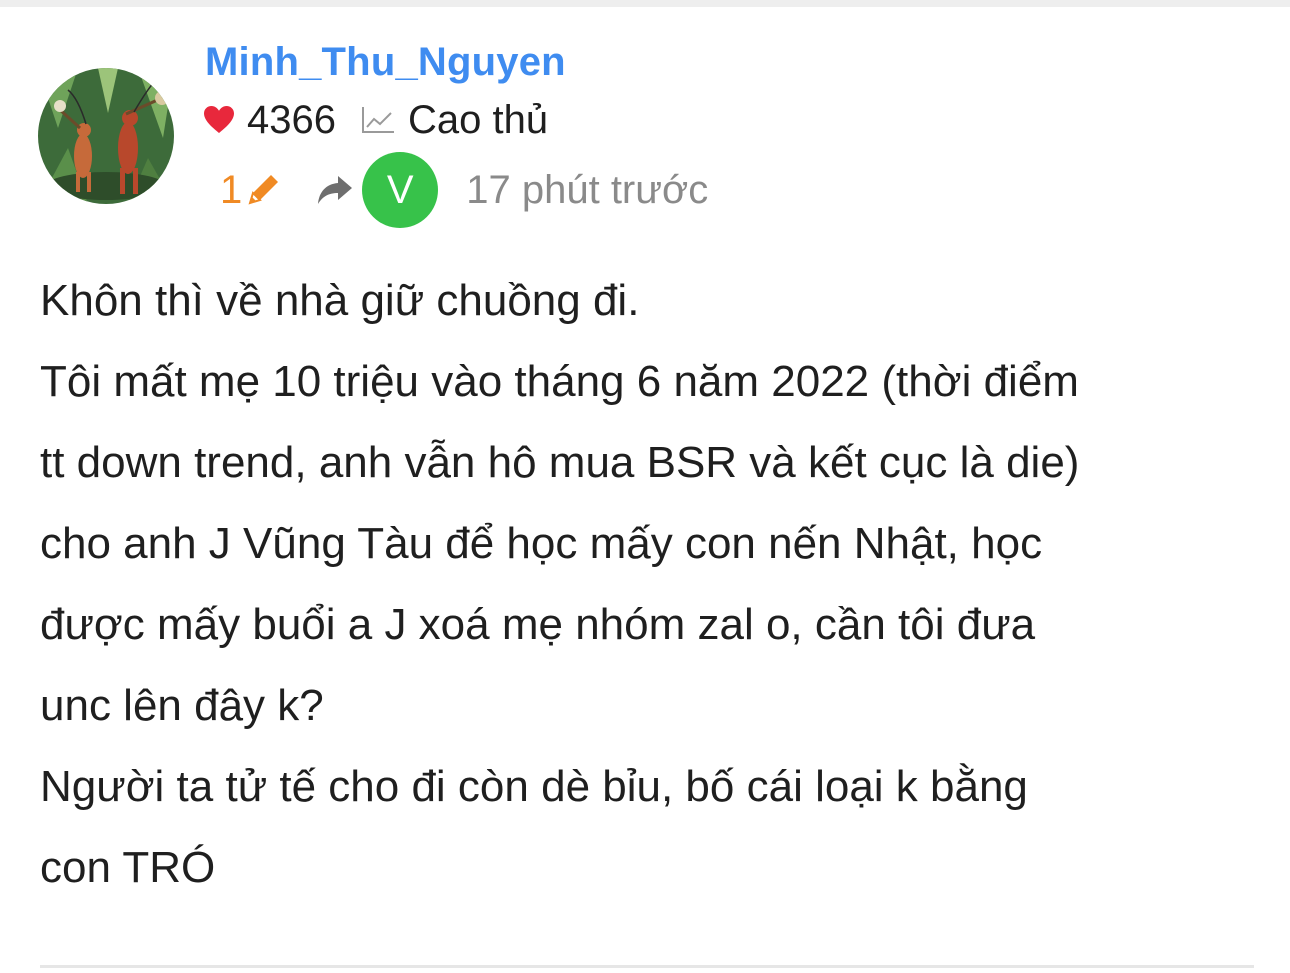 This screenshot has height=973, width=1290. I want to click on timestamp: 17 phút trước, so click(587, 189).